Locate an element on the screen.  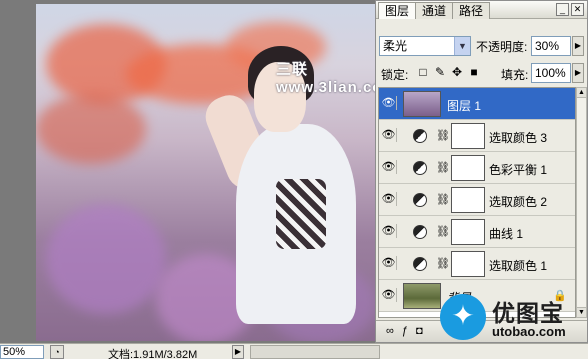
panel-tab-bar: 图层 通道 路径 _ ✕ is located at coordinates (481, 10).